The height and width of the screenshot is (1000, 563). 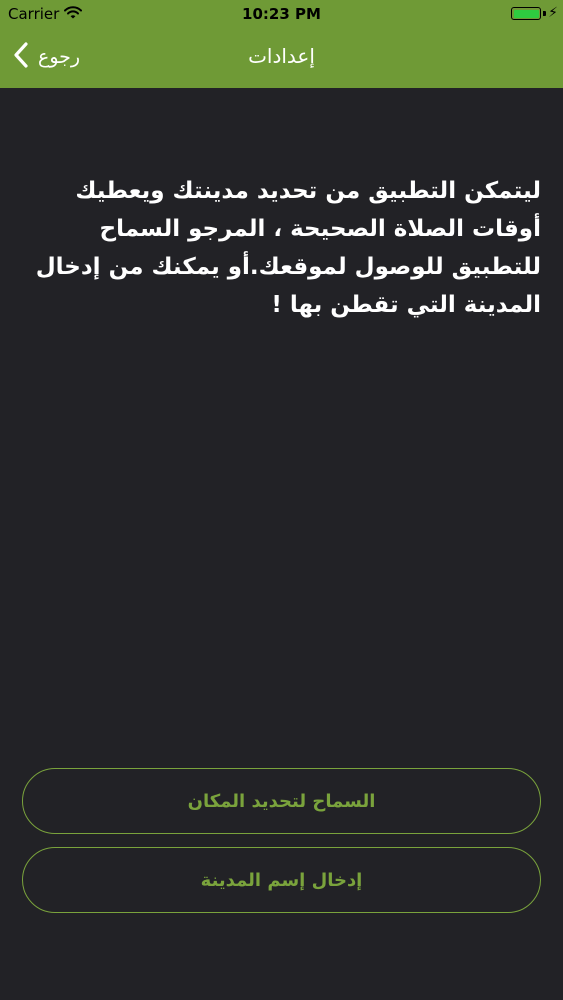 What do you see at coordinates (544, 13) in the screenshot?
I see `battery-tip` at bounding box center [544, 13].